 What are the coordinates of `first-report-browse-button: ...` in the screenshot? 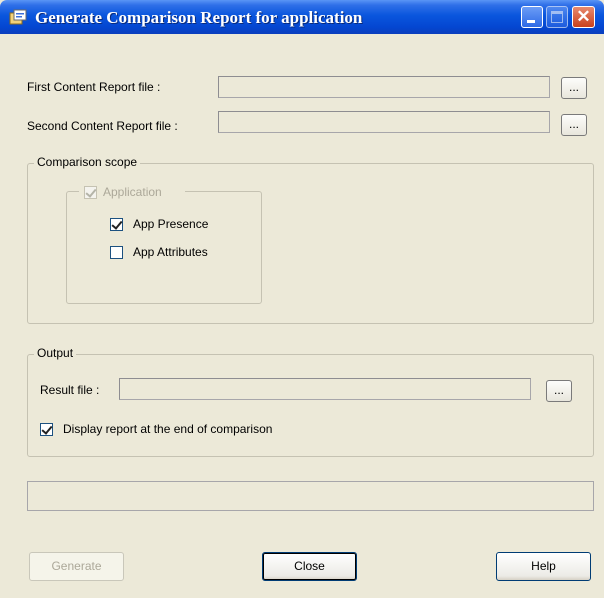 It's located at (574, 88).